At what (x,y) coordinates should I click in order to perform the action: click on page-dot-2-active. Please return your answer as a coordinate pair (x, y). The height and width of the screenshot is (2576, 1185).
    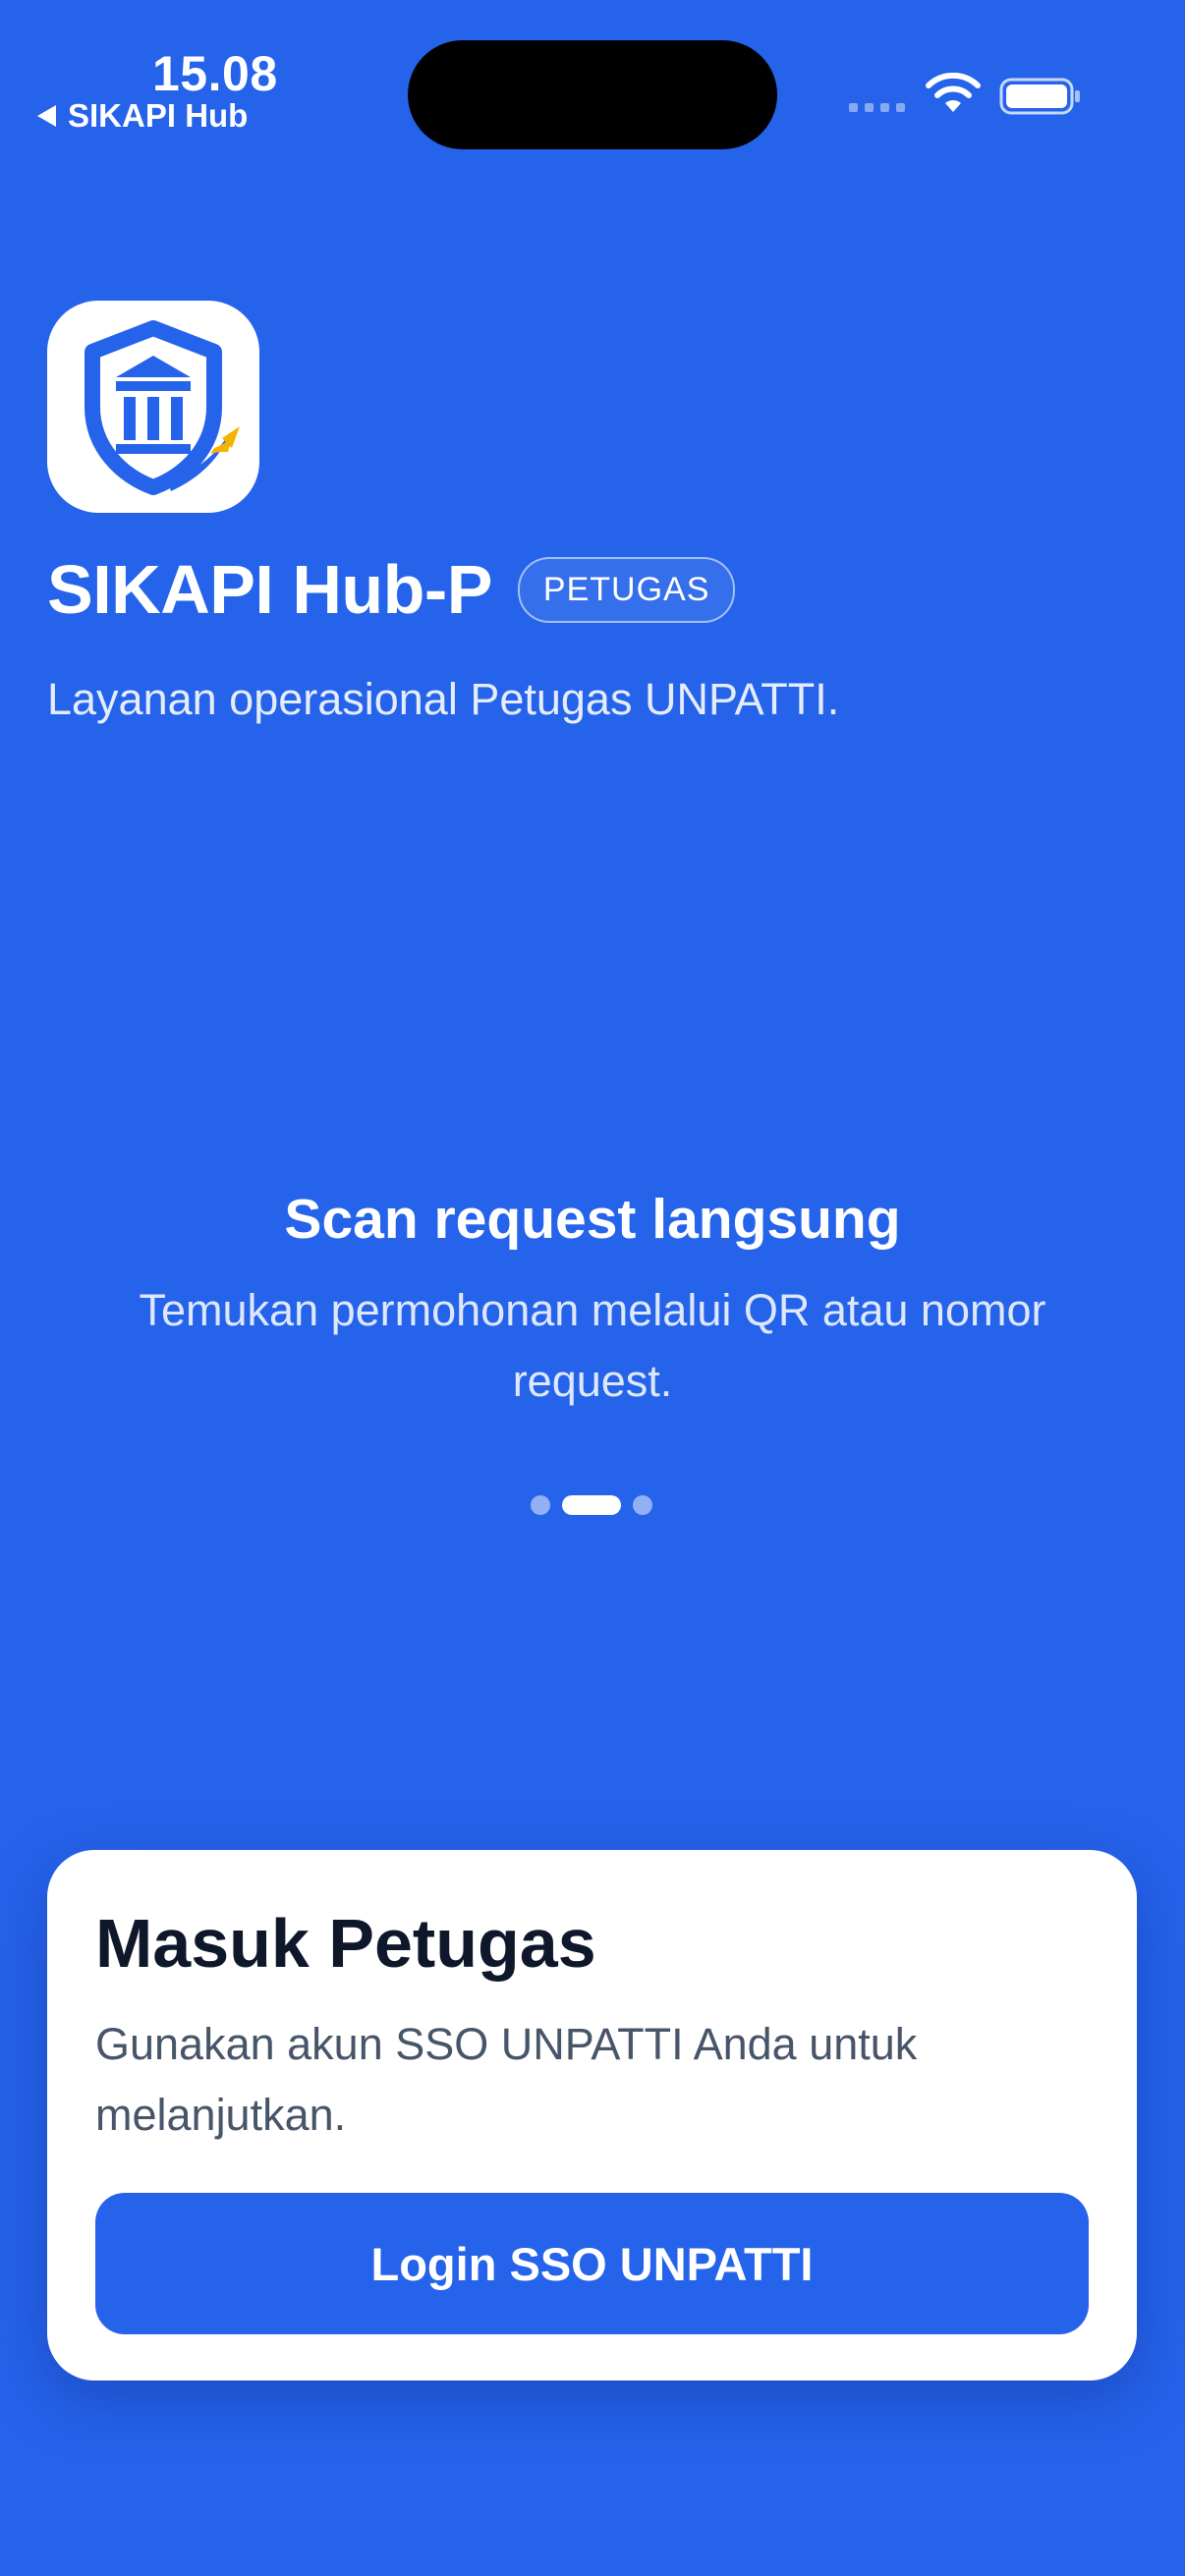
    Looking at the image, I should click on (592, 1505).